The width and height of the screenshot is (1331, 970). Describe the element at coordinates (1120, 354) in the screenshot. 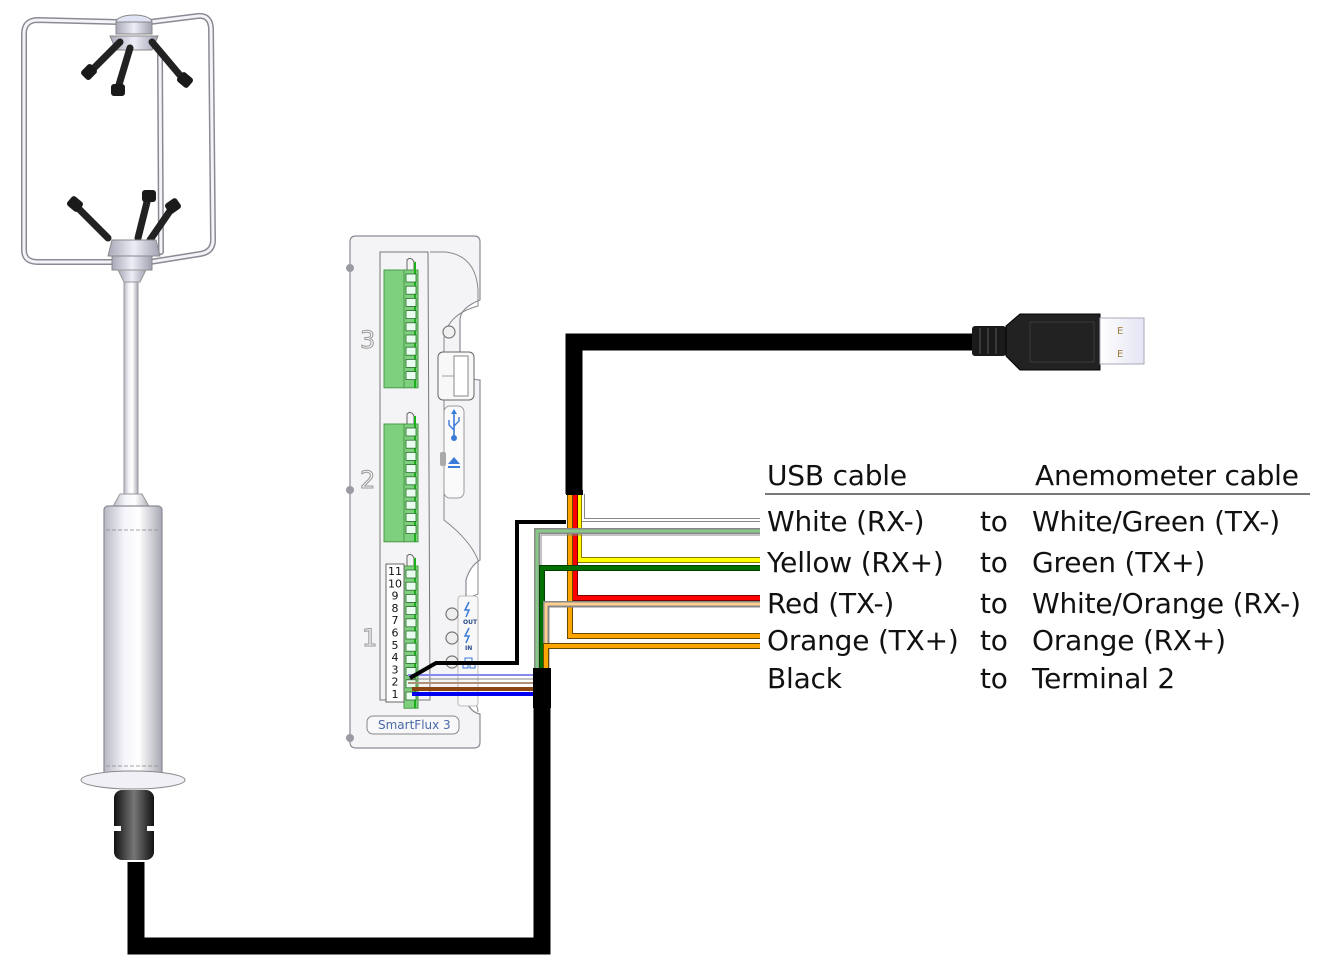

I see `usb-pin-label-2: E` at that location.